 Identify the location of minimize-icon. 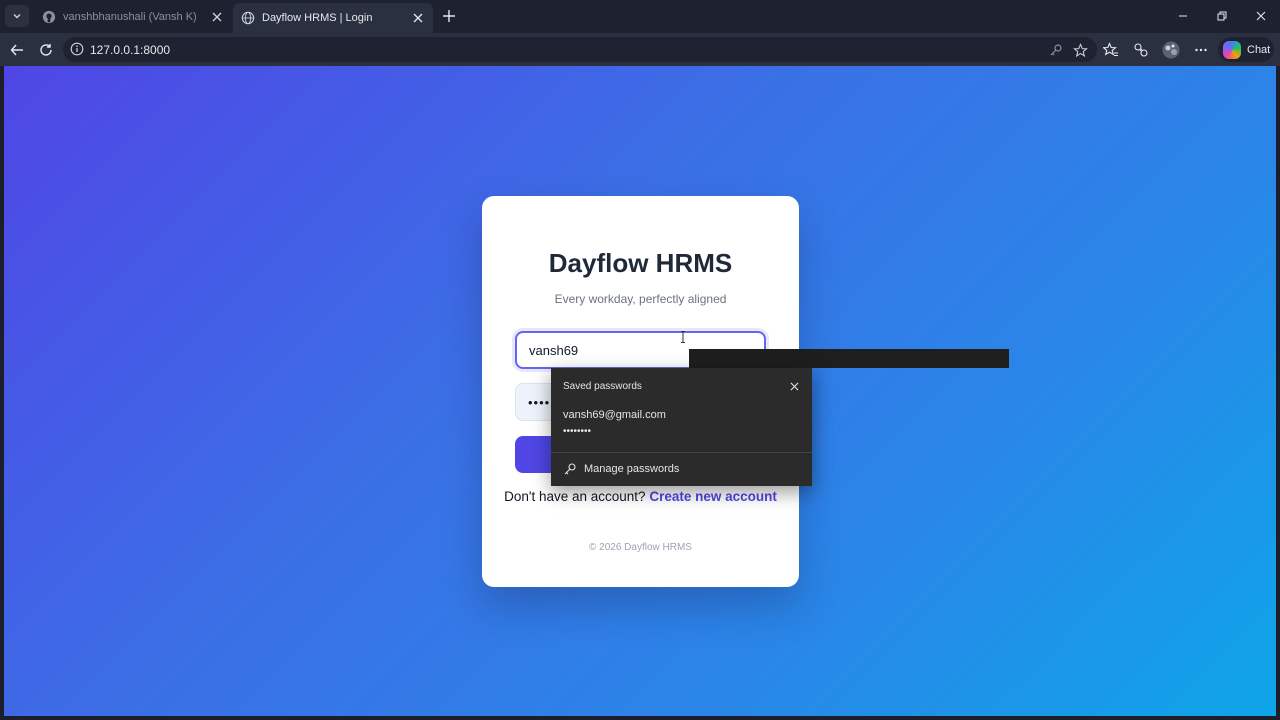
(1183, 16).